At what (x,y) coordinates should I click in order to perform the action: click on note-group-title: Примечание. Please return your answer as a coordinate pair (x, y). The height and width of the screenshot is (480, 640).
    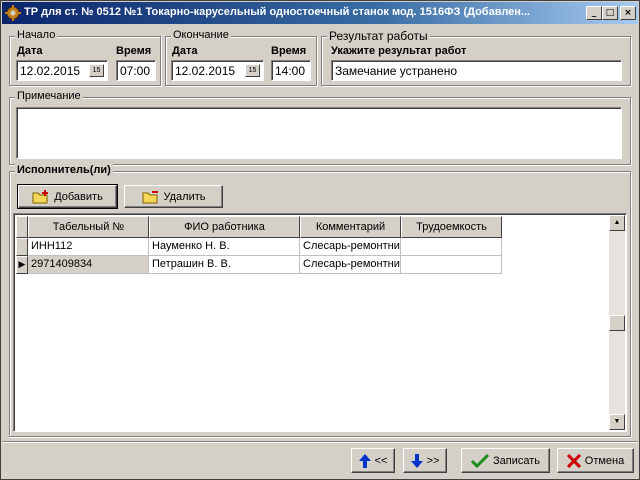
    Looking at the image, I should click on (49, 96).